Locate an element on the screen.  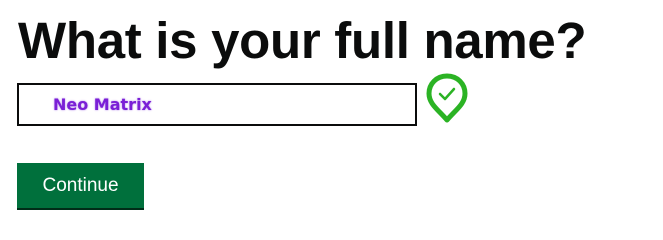
continue-button: Continue is located at coordinates (80, 185).